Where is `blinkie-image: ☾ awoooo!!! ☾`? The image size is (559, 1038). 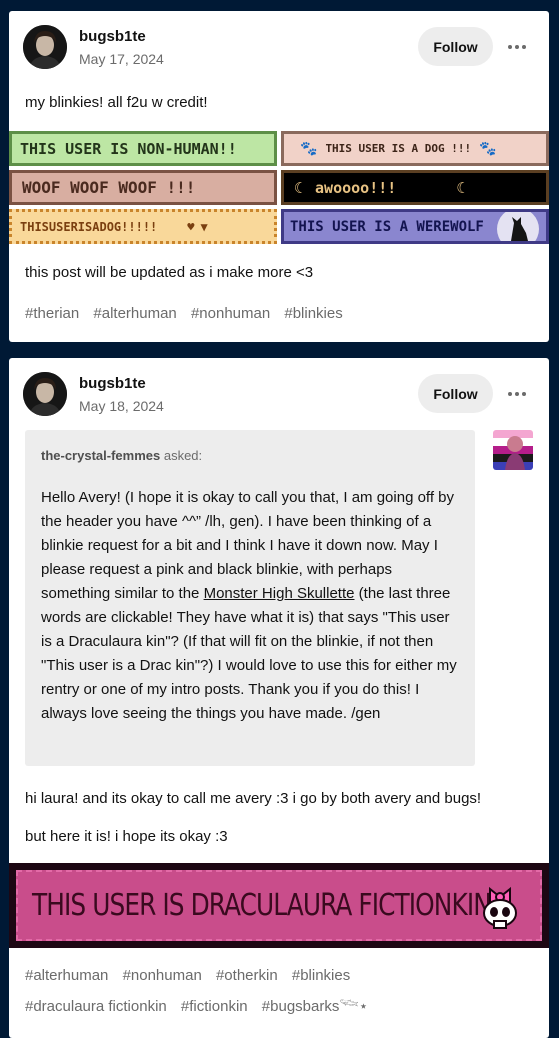
blinkie-image: ☾ awoooo!!! ☾ is located at coordinates (415, 187).